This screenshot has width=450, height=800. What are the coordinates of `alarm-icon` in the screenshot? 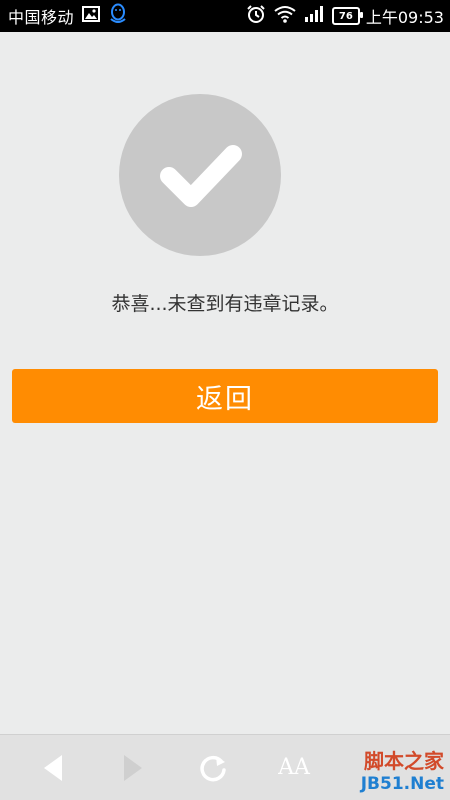 It's located at (256, 16).